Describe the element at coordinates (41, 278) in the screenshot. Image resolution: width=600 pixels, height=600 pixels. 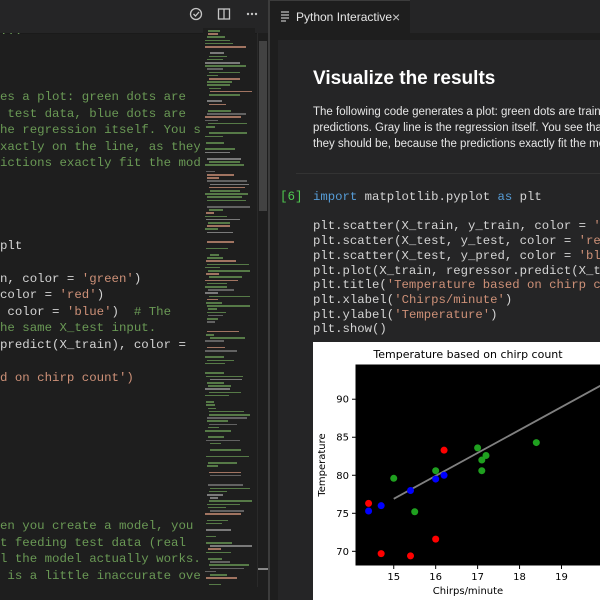
I see `code-token: n, color =` at that location.